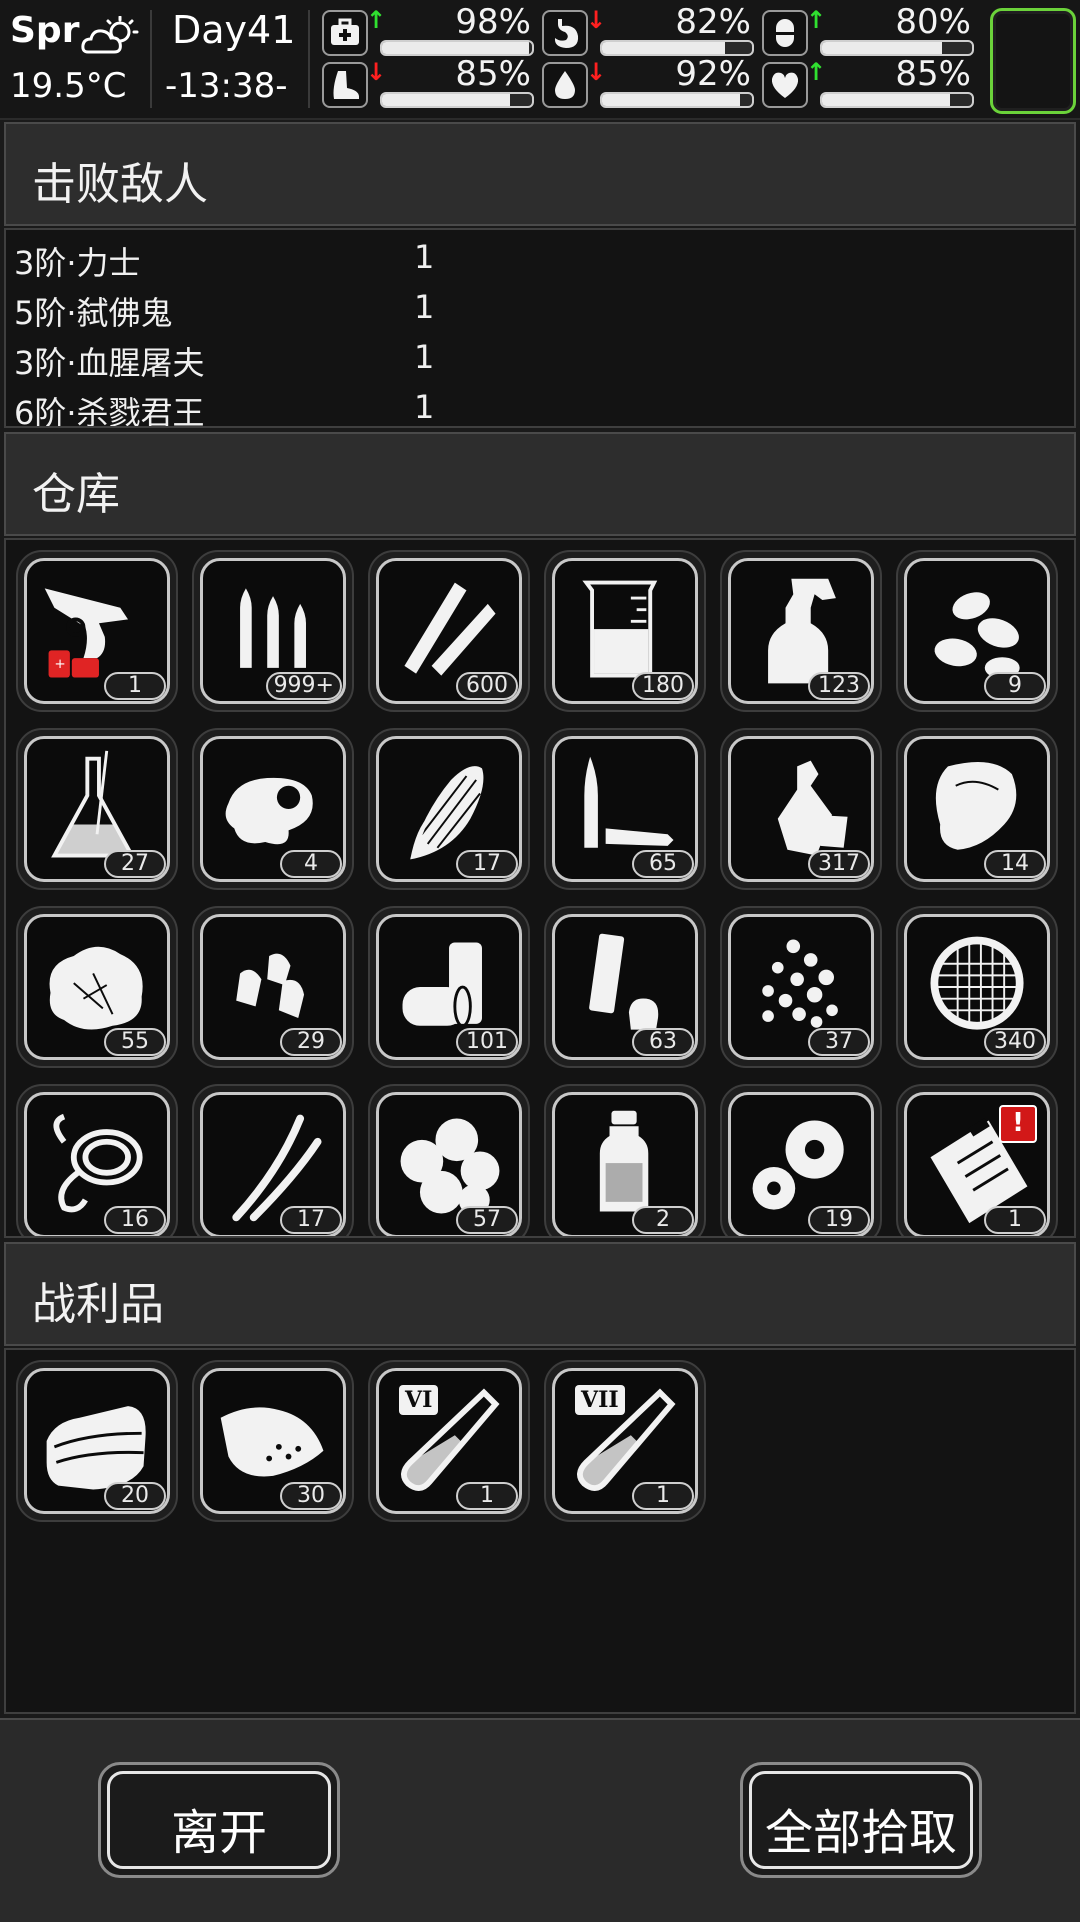 The height and width of the screenshot is (1922, 1080). I want to click on item-slot: 4, so click(273, 809).